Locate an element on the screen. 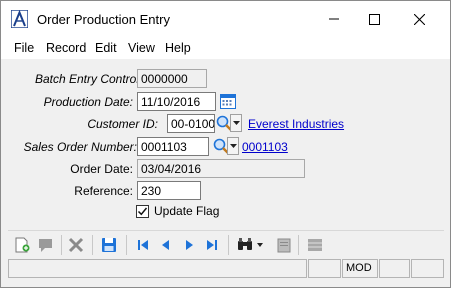 The height and width of the screenshot is (288, 451). order-date-label: Order Date: is located at coordinates (101, 169).